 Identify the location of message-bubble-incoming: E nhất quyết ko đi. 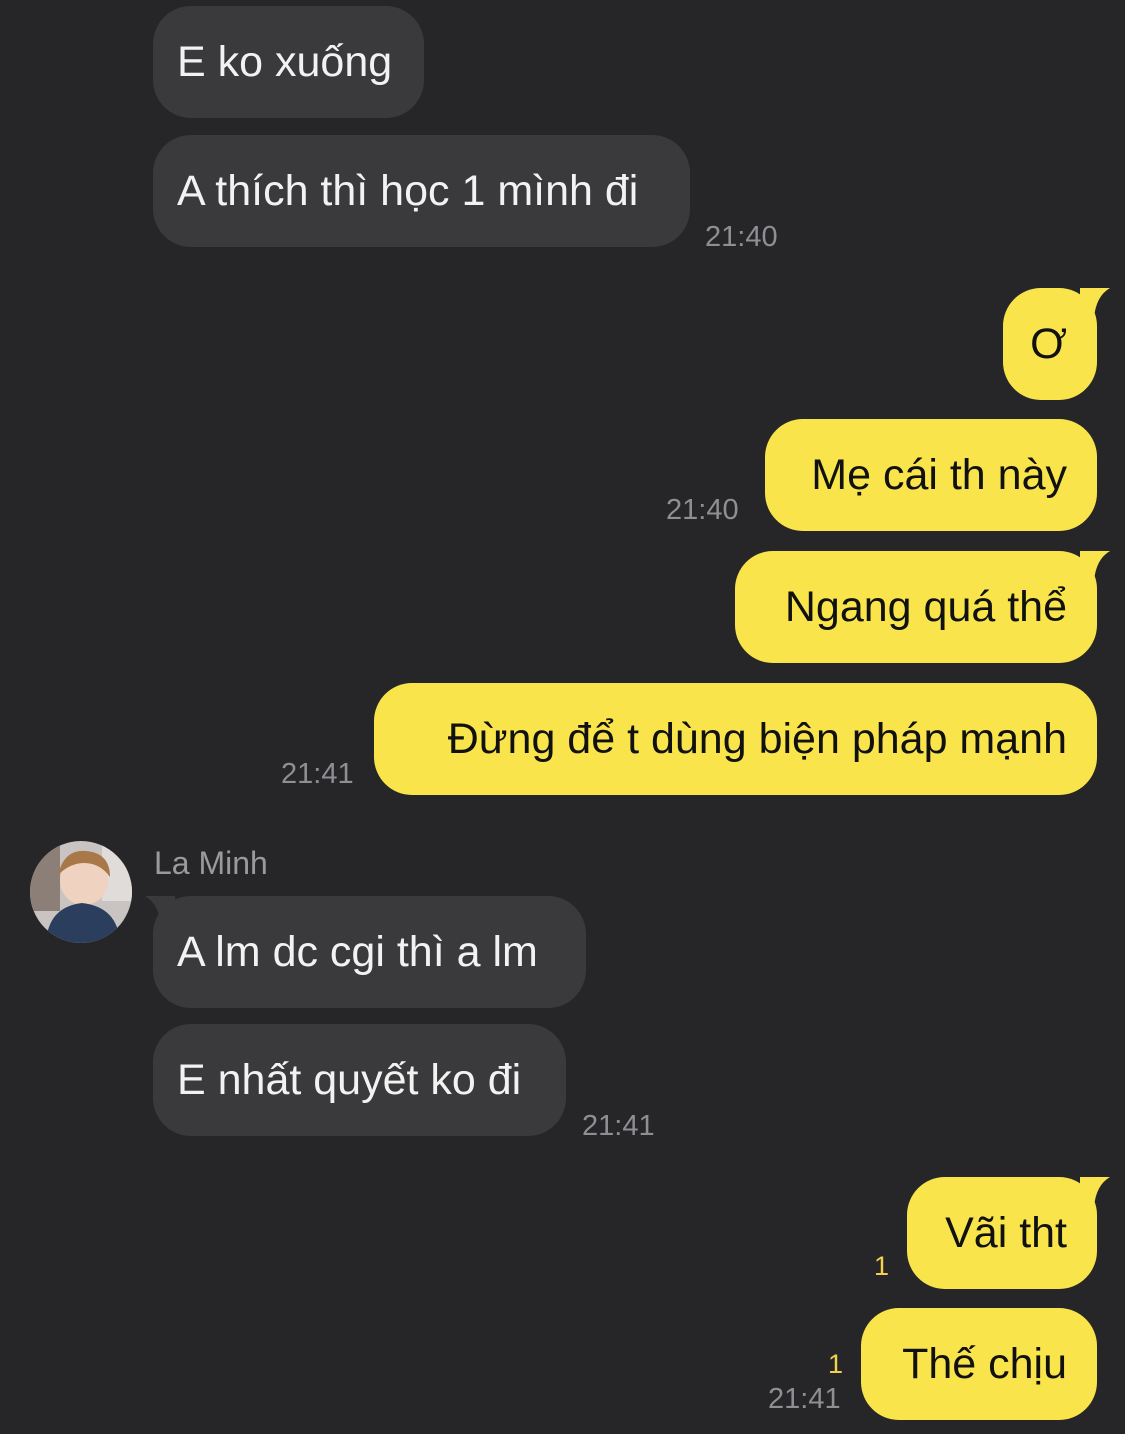
(359, 1080).